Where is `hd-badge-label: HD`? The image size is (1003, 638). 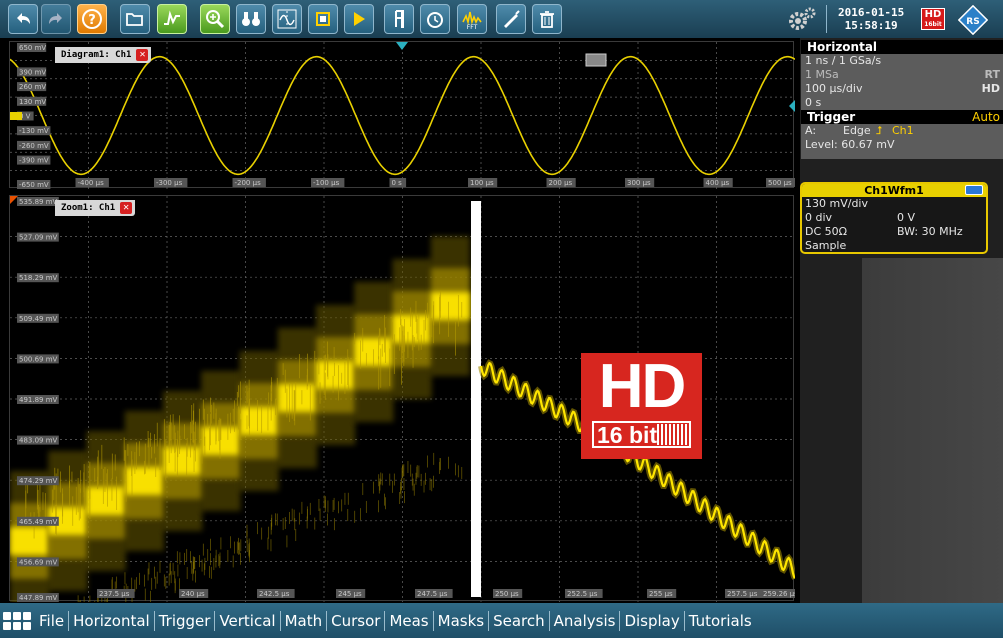 hd-badge-label: HD is located at coordinates (933, 14).